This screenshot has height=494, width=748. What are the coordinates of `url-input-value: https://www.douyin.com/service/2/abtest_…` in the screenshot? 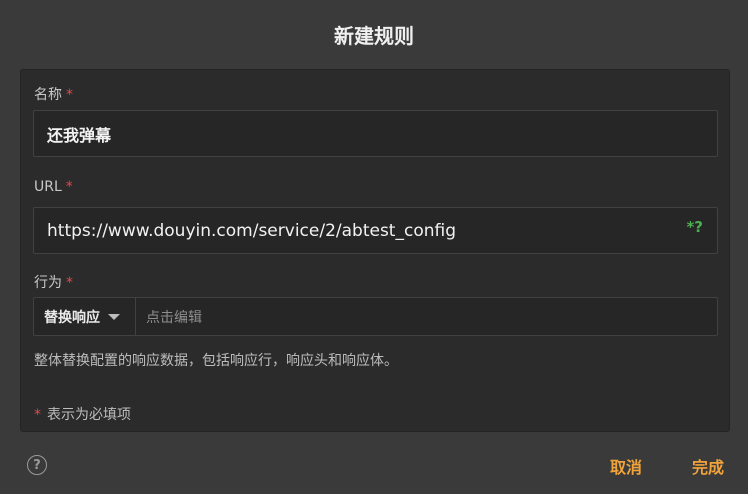 It's located at (251, 230).